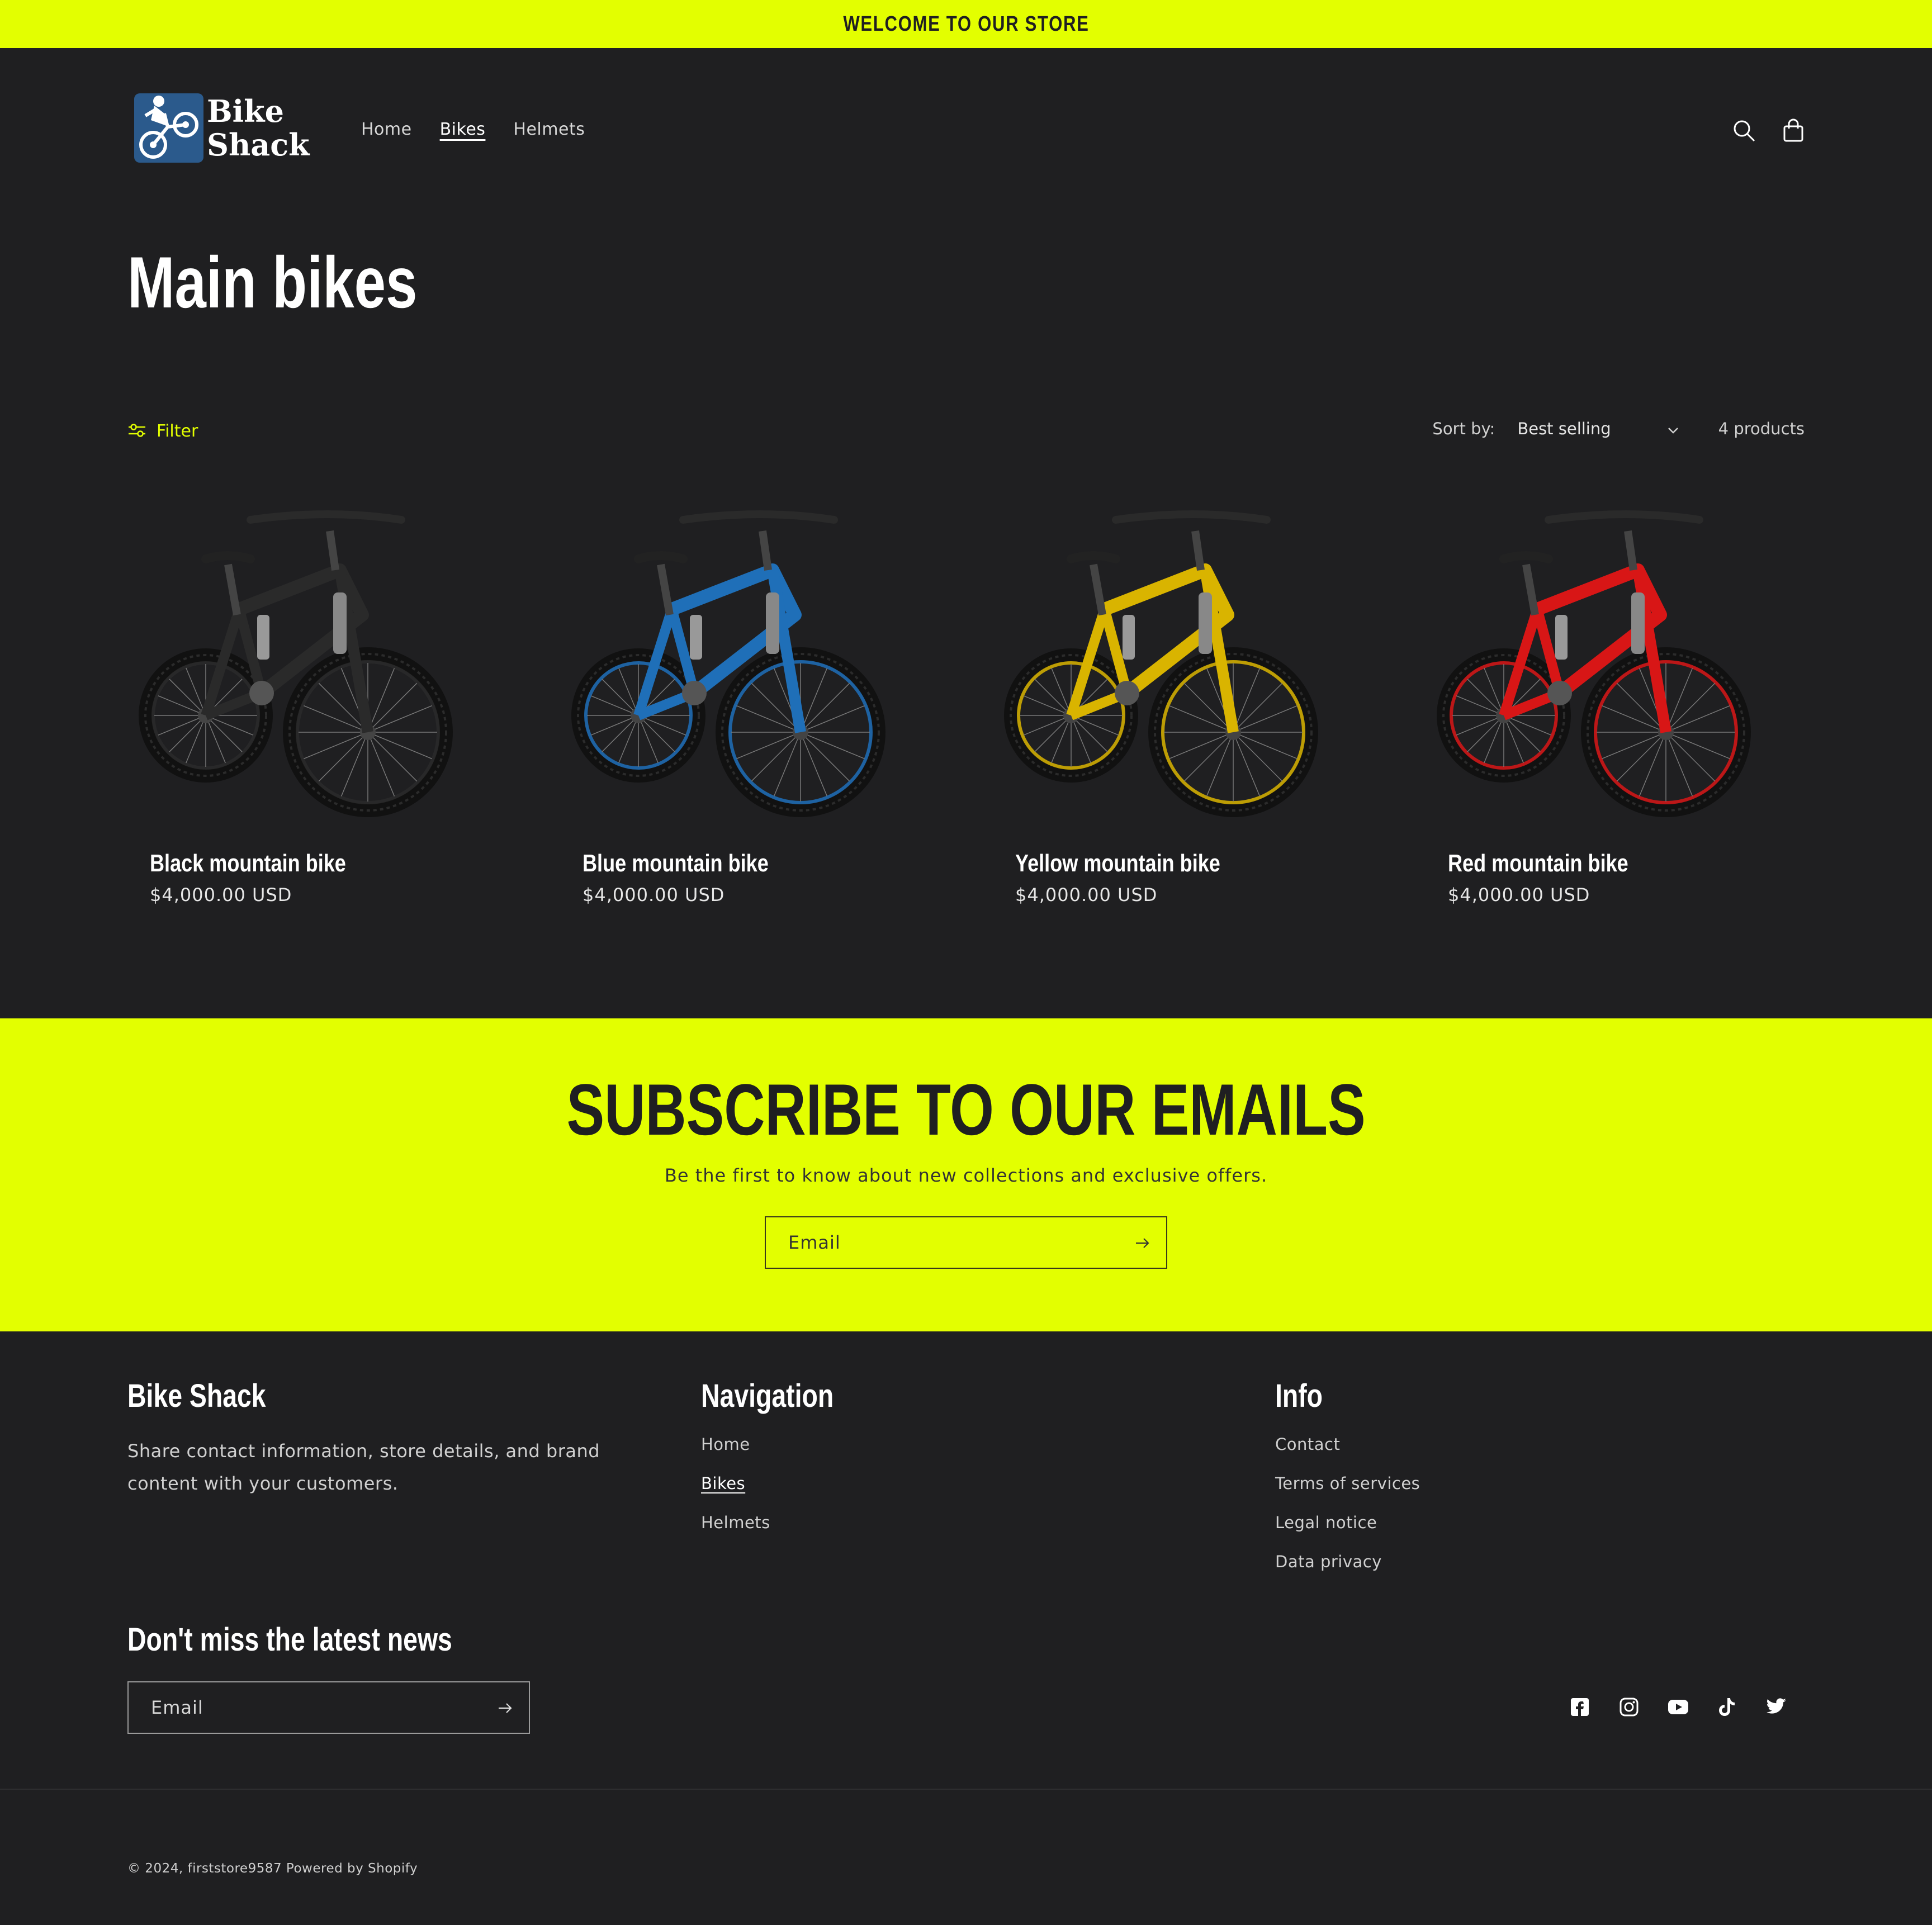 Image resolution: width=1932 pixels, height=1925 pixels. Describe the element at coordinates (1777, 1707) in the screenshot. I see `twitter-icon` at that location.